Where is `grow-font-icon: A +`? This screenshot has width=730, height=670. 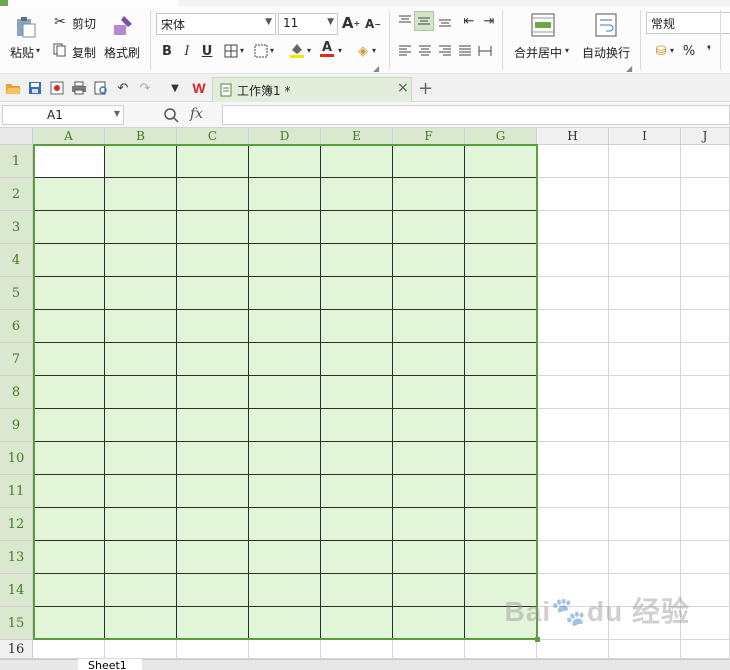
grow-font-icon: A + is located at coordinates (351, 23).